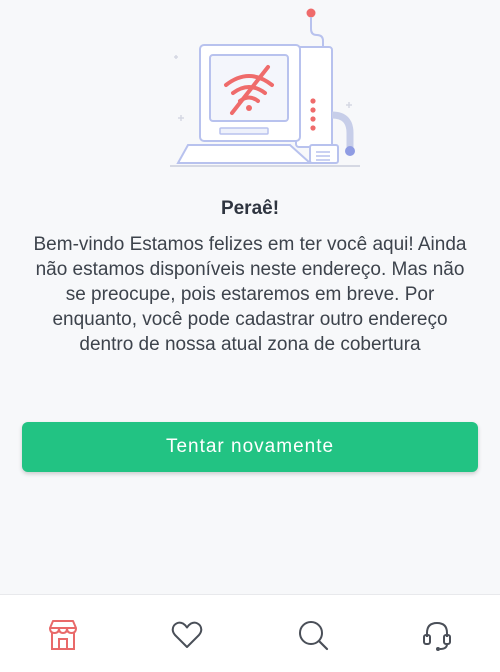  I want to click on nav-item-search, so click(313, 635).